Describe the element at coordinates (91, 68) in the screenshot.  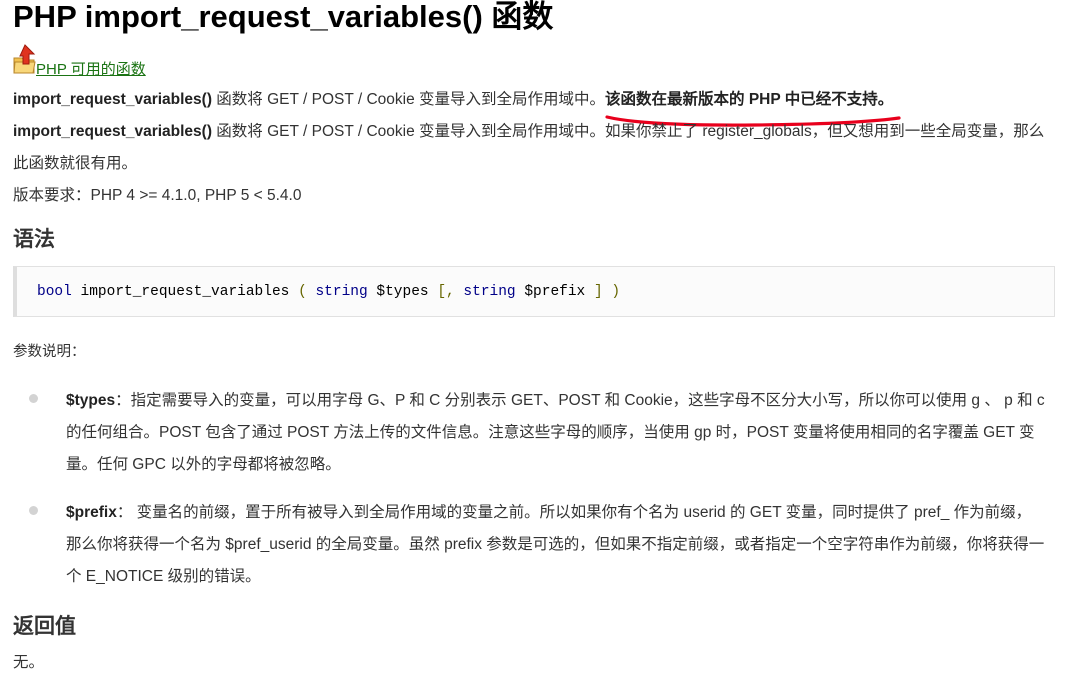
I see `back-link-label: PHP 可用的函数` at that location.